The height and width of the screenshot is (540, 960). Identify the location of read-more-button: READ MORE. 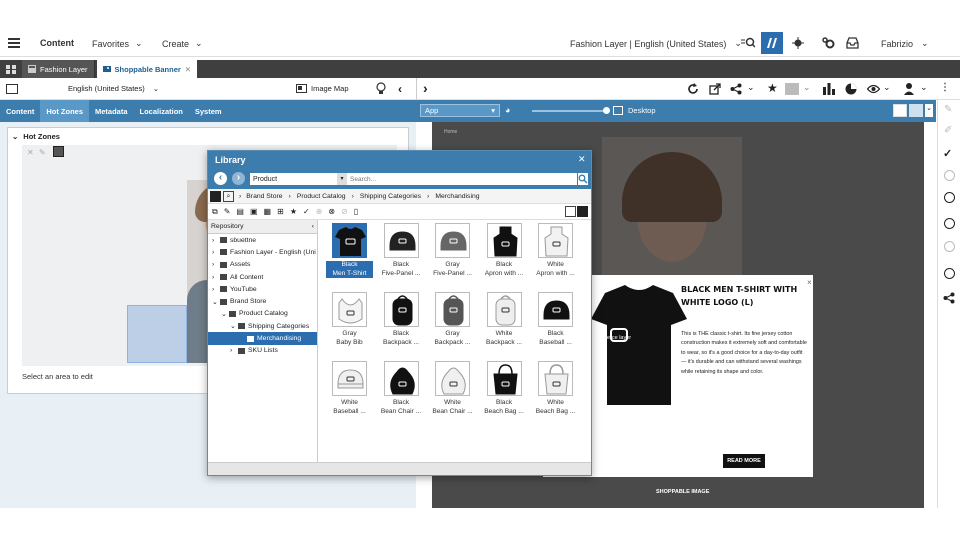
(744, 461).